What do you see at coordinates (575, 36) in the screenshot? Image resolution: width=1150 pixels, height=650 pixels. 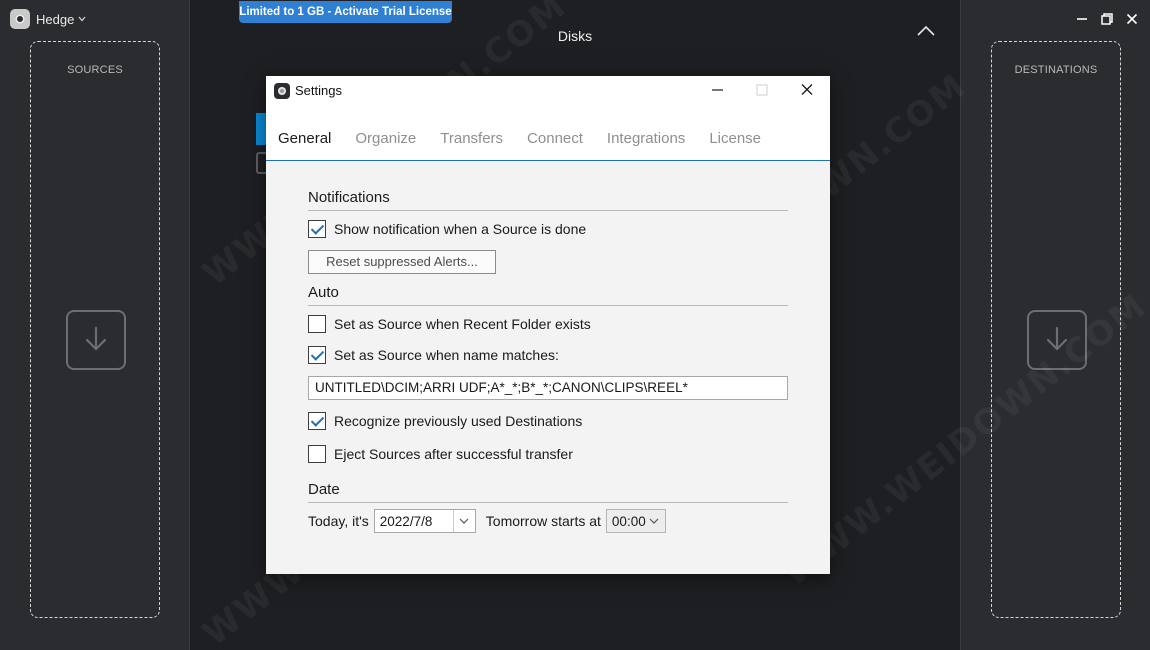 I see `page-title: Disks` at bounding box center [575, 36].